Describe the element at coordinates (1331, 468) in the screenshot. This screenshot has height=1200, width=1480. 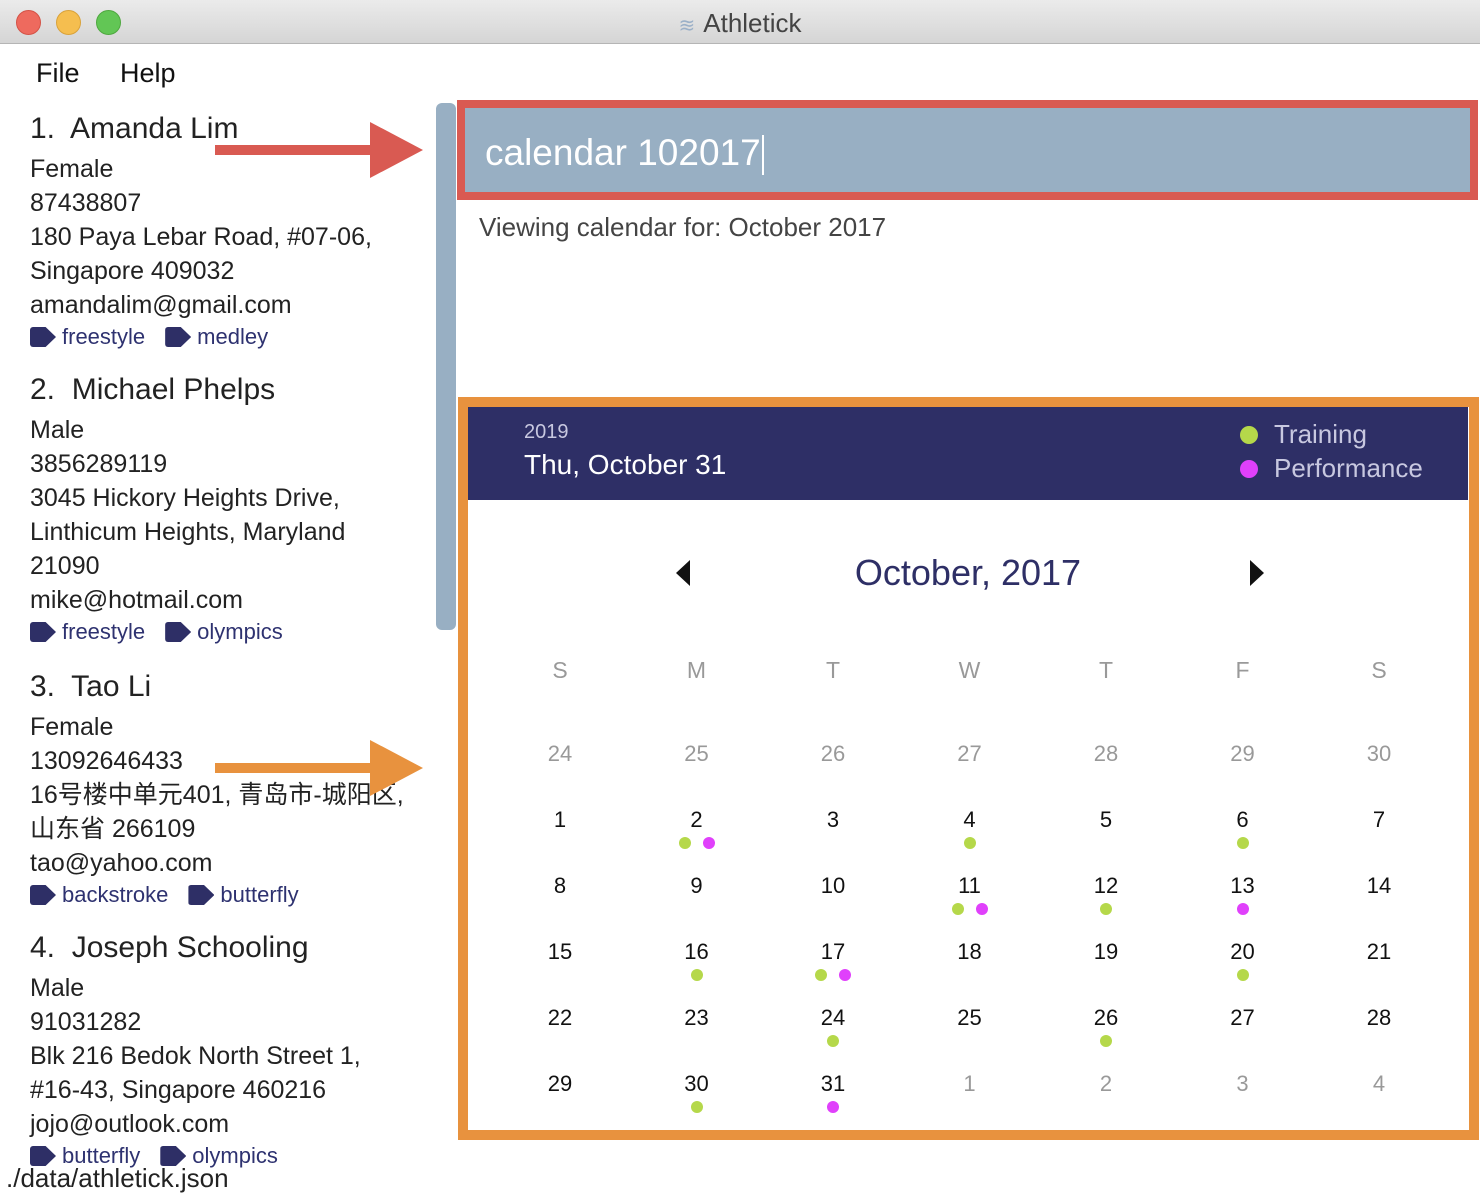
I see `legend-performance: Performance` at that location.